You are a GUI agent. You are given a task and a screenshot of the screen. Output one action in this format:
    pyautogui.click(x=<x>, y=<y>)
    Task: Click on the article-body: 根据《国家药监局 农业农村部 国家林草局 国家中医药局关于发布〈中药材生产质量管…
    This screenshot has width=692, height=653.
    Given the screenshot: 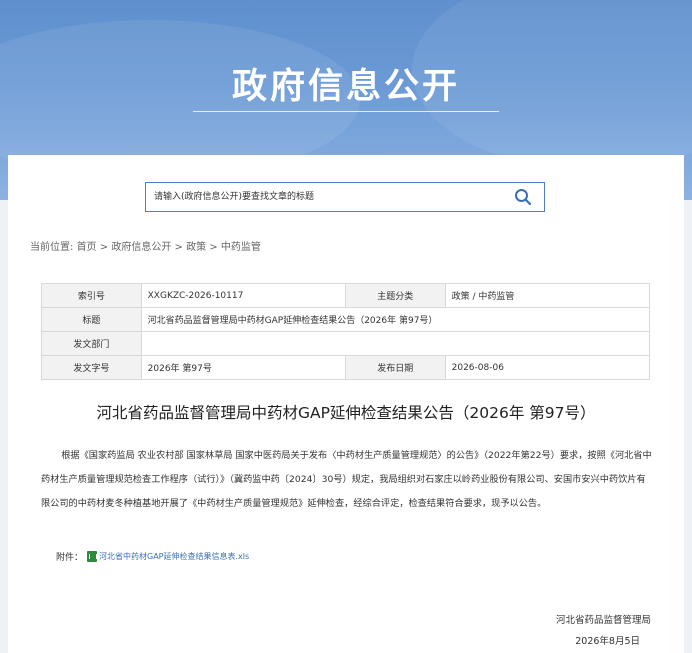 What is the action you would take?
    pyautogui.click(x=346, y=479)
    